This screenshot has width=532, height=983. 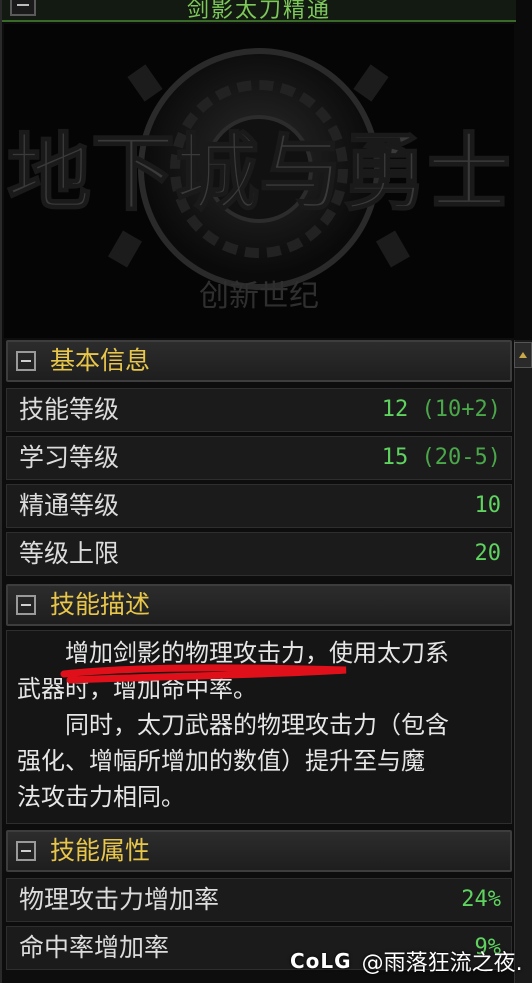 I want to click on section-header-attributes: 技能属性, so click(x=259, y=851).